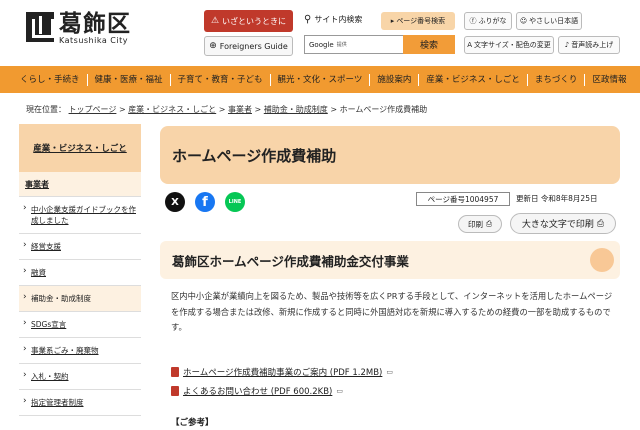 This screenshot has width=640, height=430. What do you see at coordinates (80, 325) in the screenshot?
I see `sidebar-item-sdgs: SDGs宣言` at bounding box center [80, 325].